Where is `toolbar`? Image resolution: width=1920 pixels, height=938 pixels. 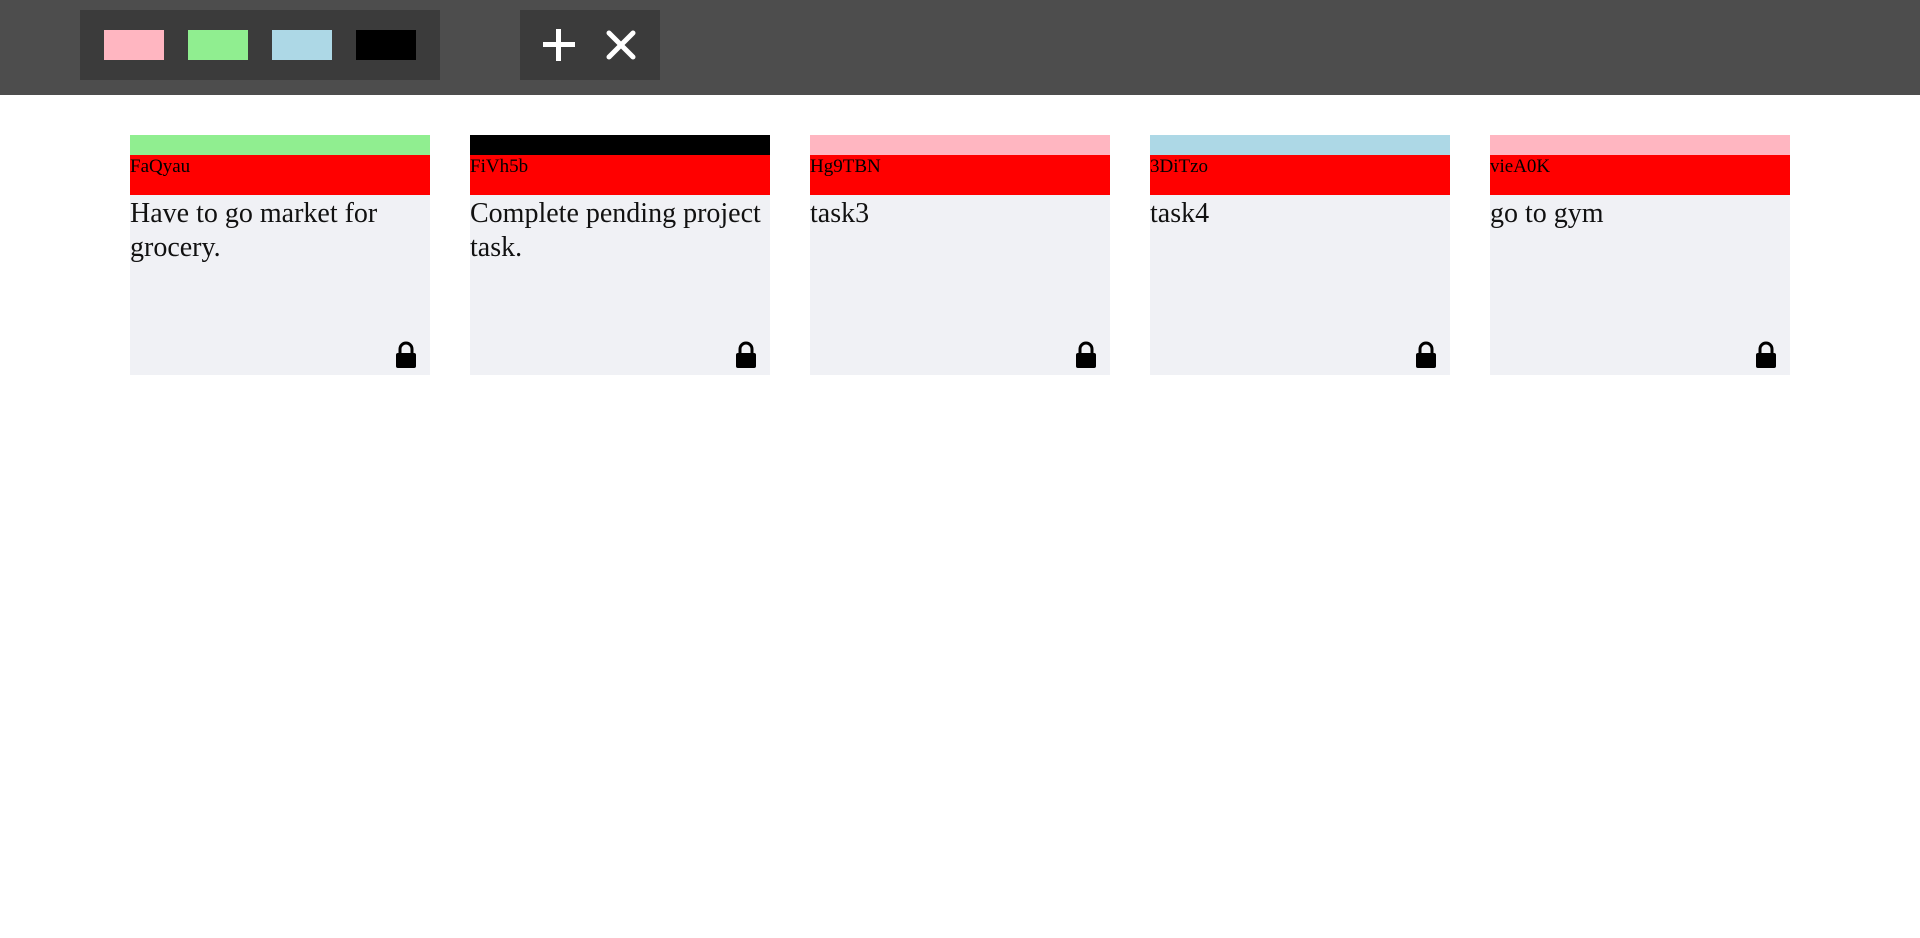 toolbar is located at coordinates (960, 47).